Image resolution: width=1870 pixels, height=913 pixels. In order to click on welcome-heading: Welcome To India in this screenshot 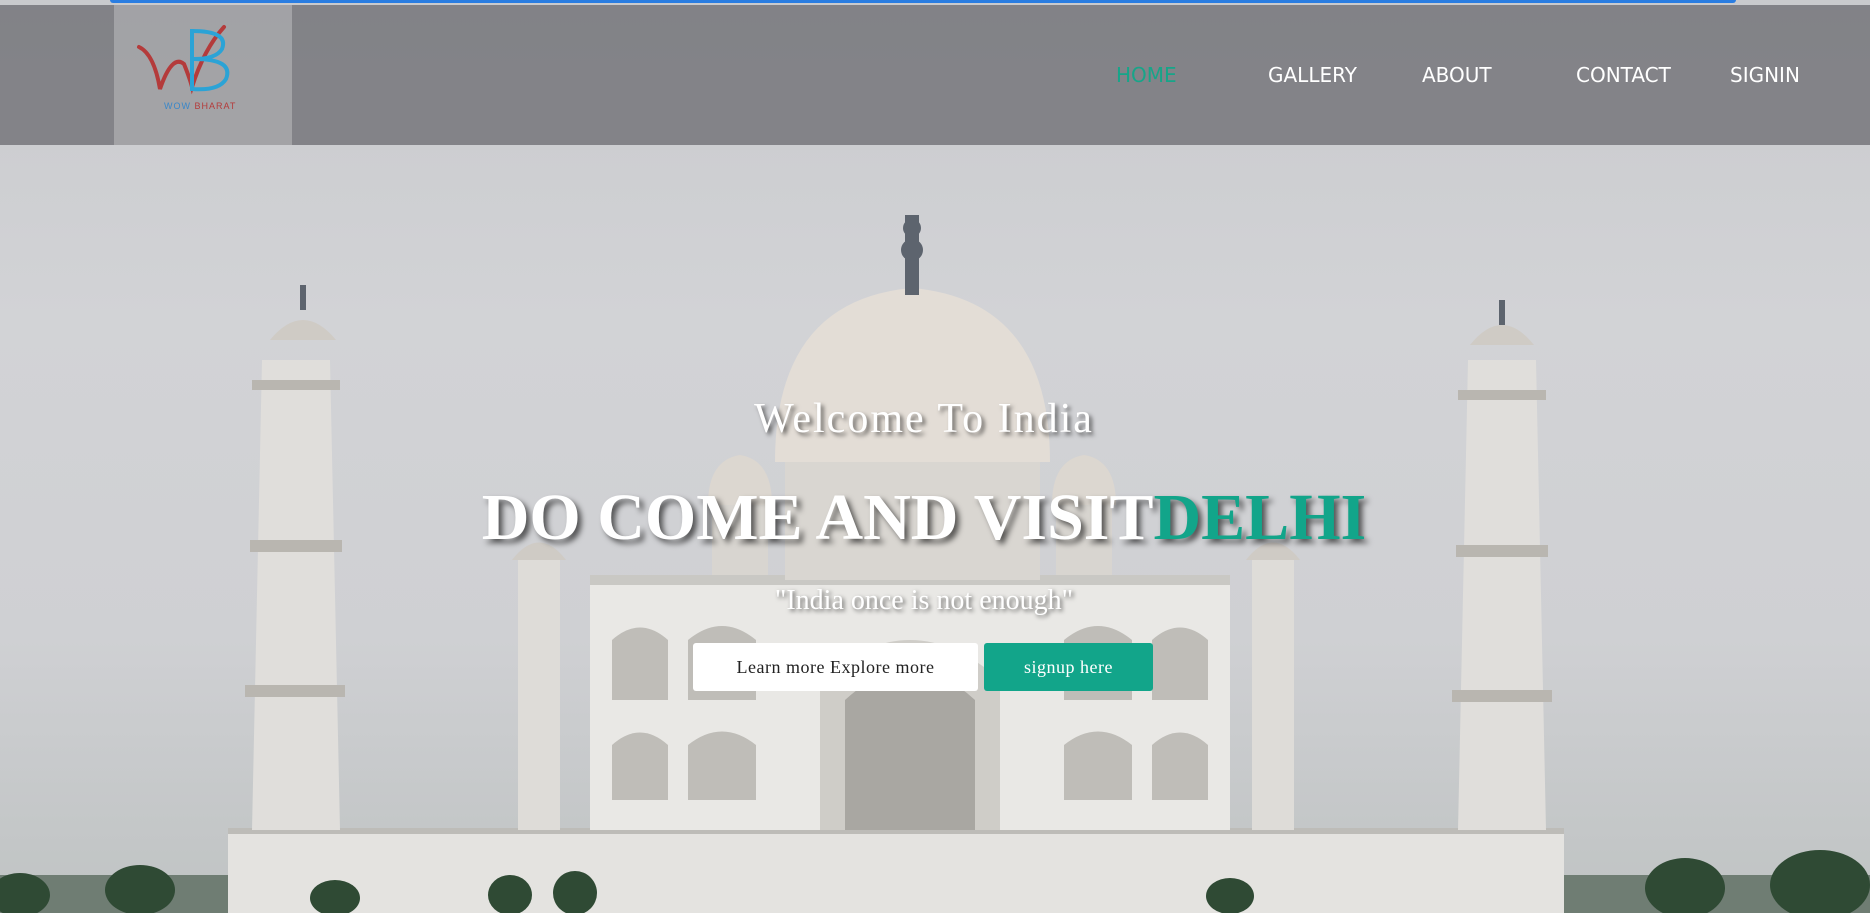, I will do `click(924, 419)`.